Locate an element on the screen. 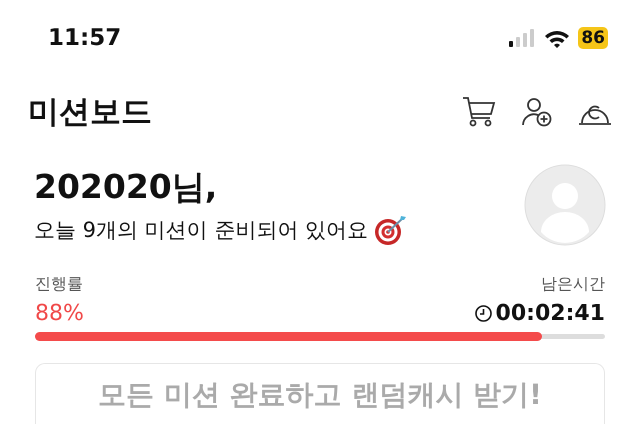 The width and height of the screenshot is (640, 440). wifi-icon is located at coordinates (557, 38).